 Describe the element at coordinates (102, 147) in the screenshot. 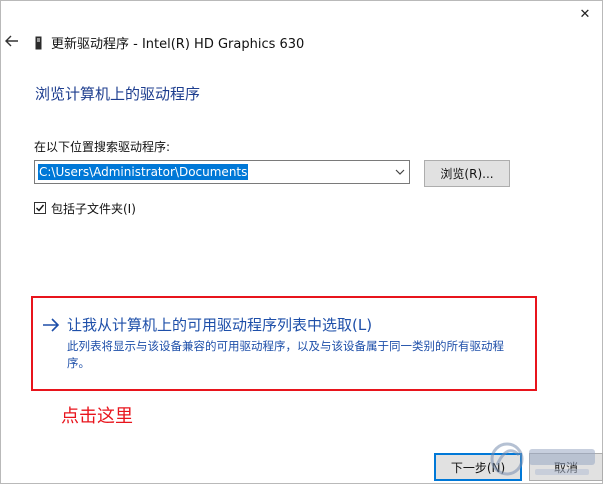

I see `search-location-label: 在以下位置搜索驱动程序:` at that location.